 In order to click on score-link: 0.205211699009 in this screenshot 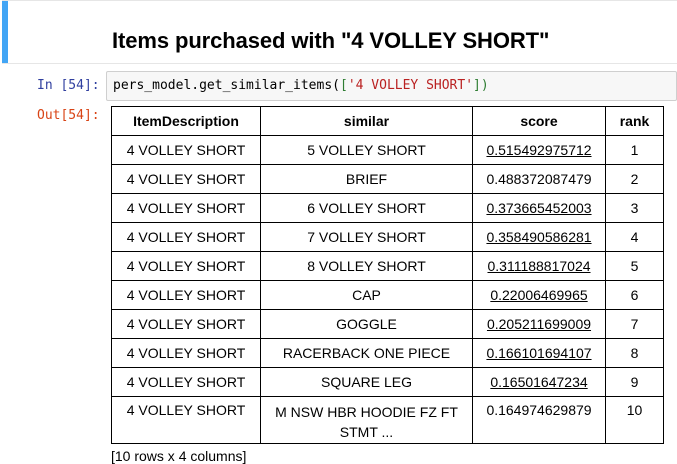, I will do `click(539, 324)`.